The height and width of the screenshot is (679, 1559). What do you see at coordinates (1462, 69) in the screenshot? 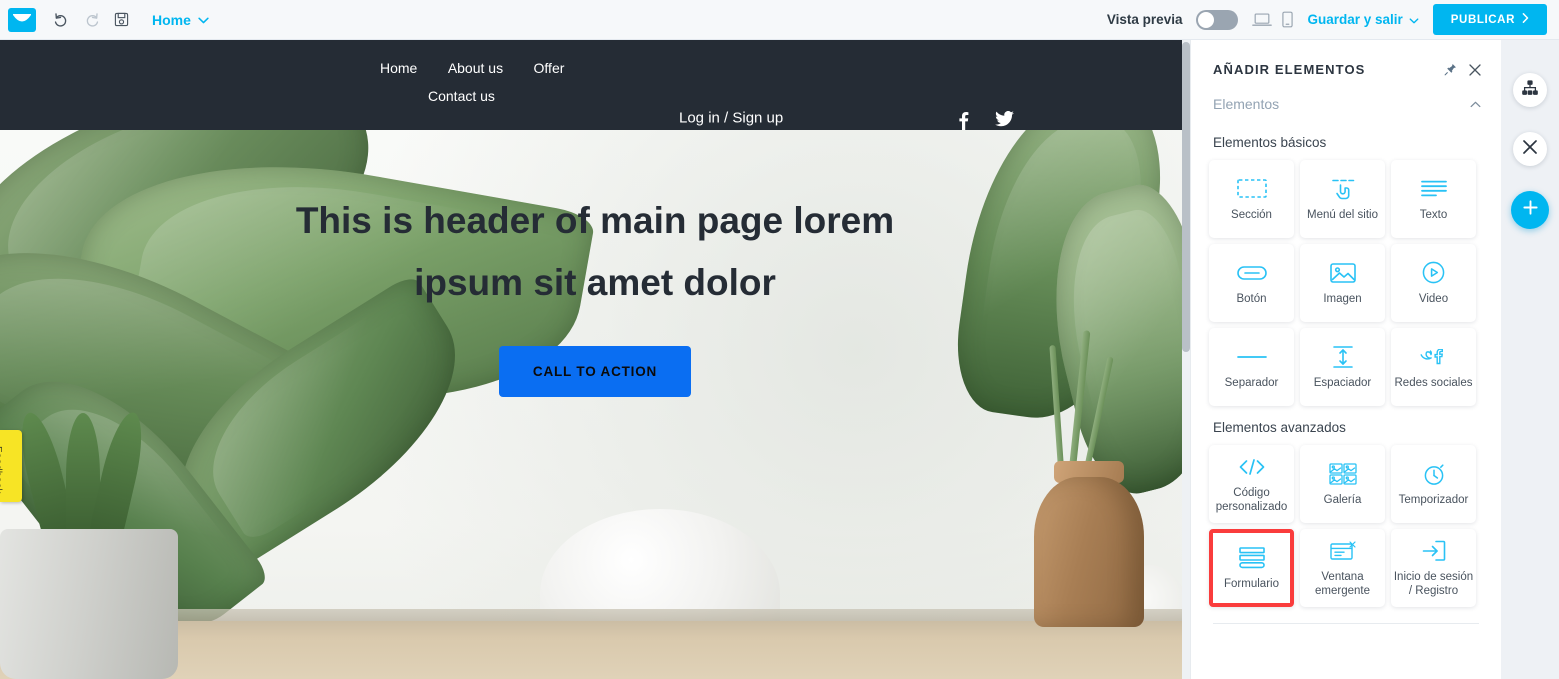
I see `panel-header-actions` at bounding box center [1462, 69].